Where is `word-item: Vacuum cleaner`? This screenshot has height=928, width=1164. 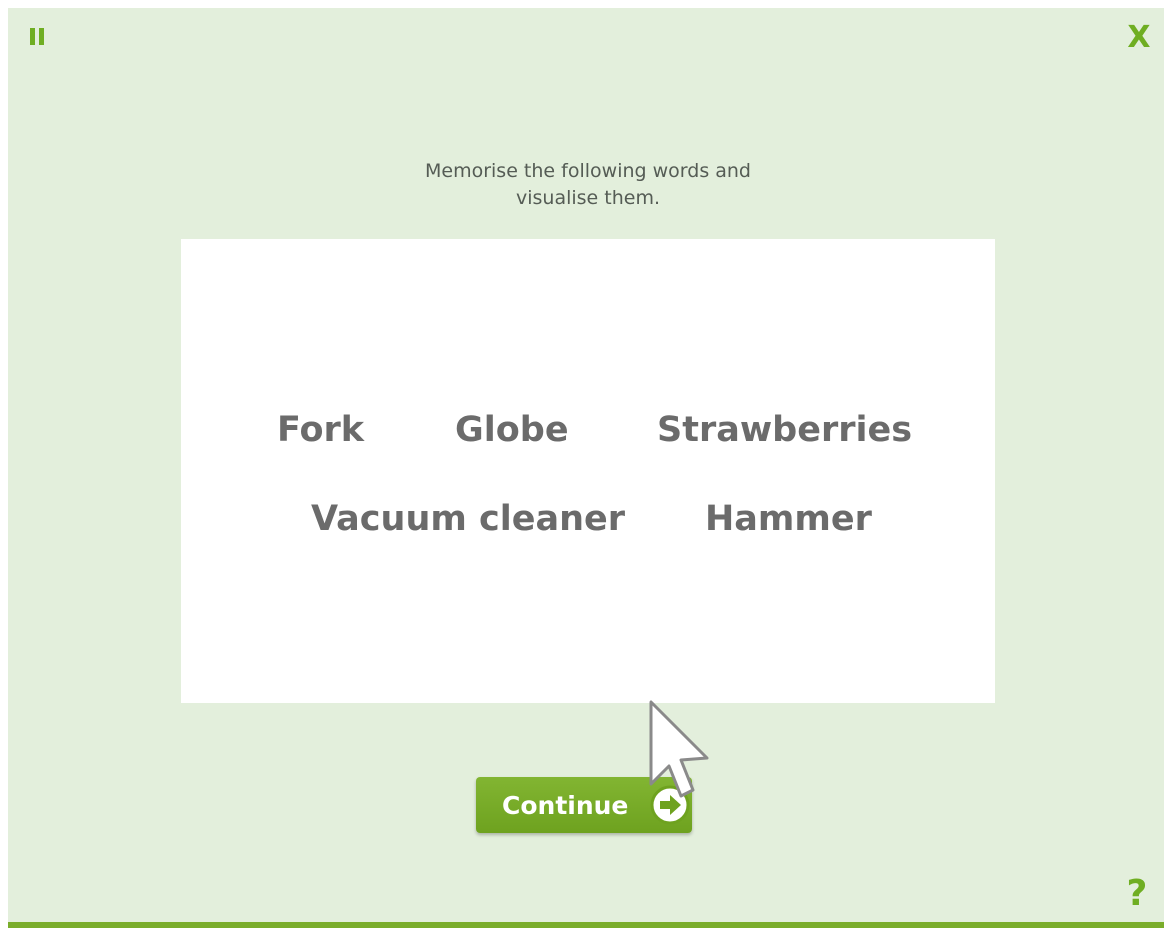 word-item: Vacuum cleaner is located at coordinates (468, 519).